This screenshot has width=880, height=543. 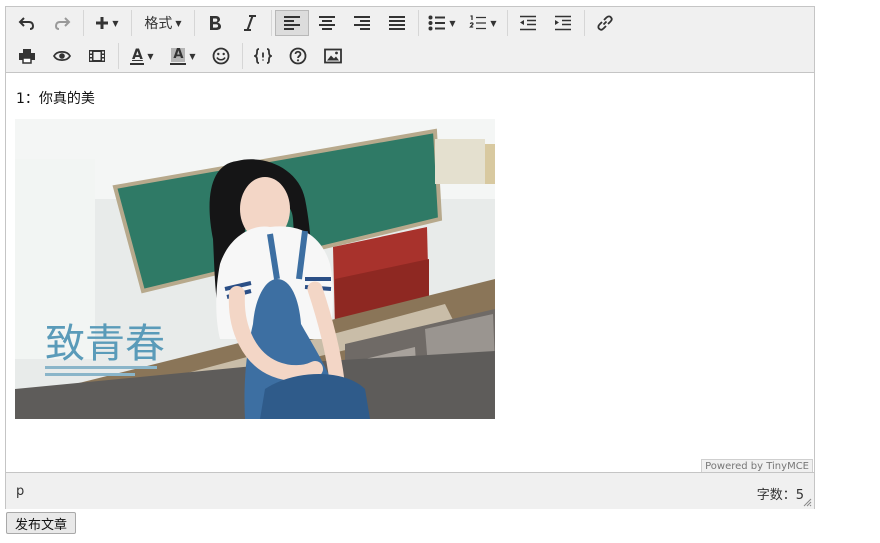 I want to click on film-icon, so click(x=97, y=56).